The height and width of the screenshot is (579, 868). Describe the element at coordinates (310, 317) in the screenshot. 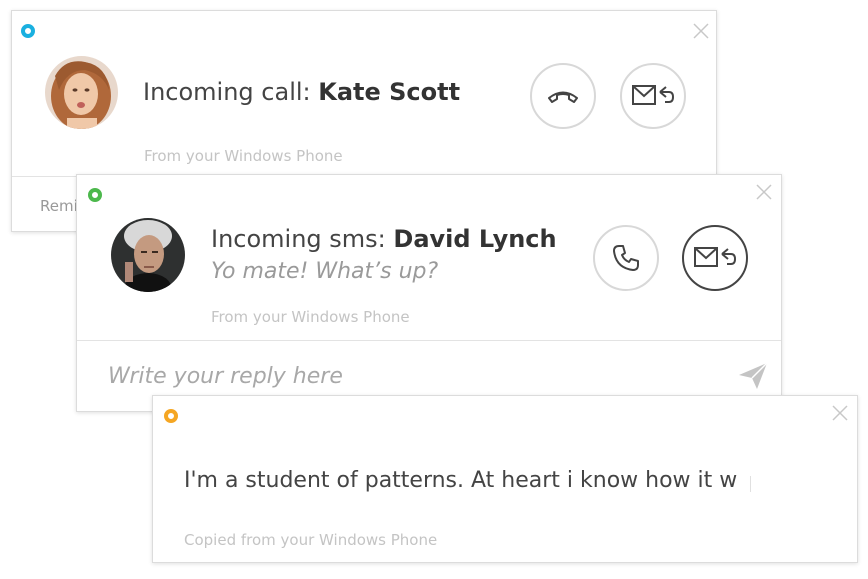

I see `sms-source-label: From your Windows Phone` at that location.